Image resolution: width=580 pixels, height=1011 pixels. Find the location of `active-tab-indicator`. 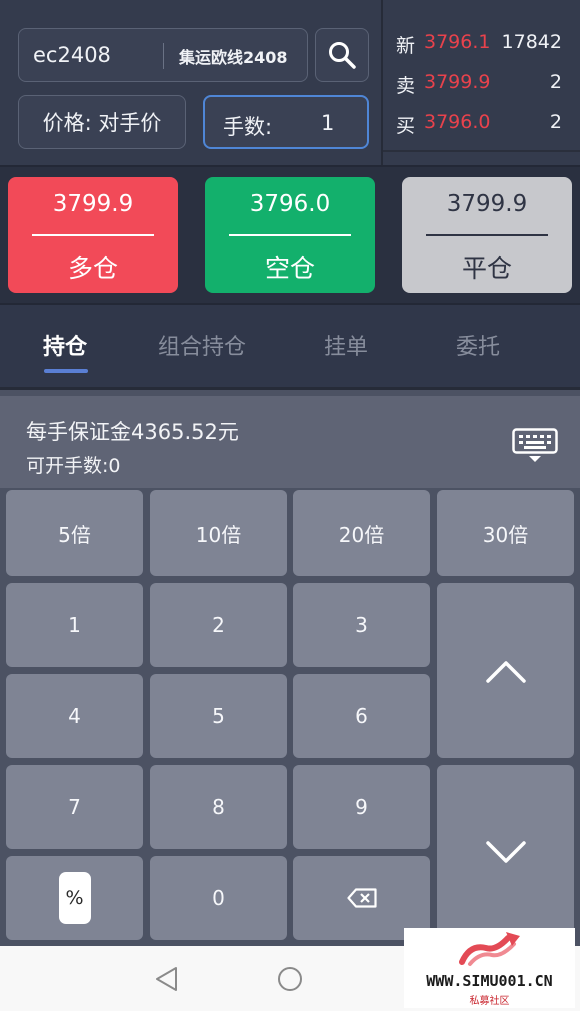

active-tab-indicator is located at coordinates (66, 371).